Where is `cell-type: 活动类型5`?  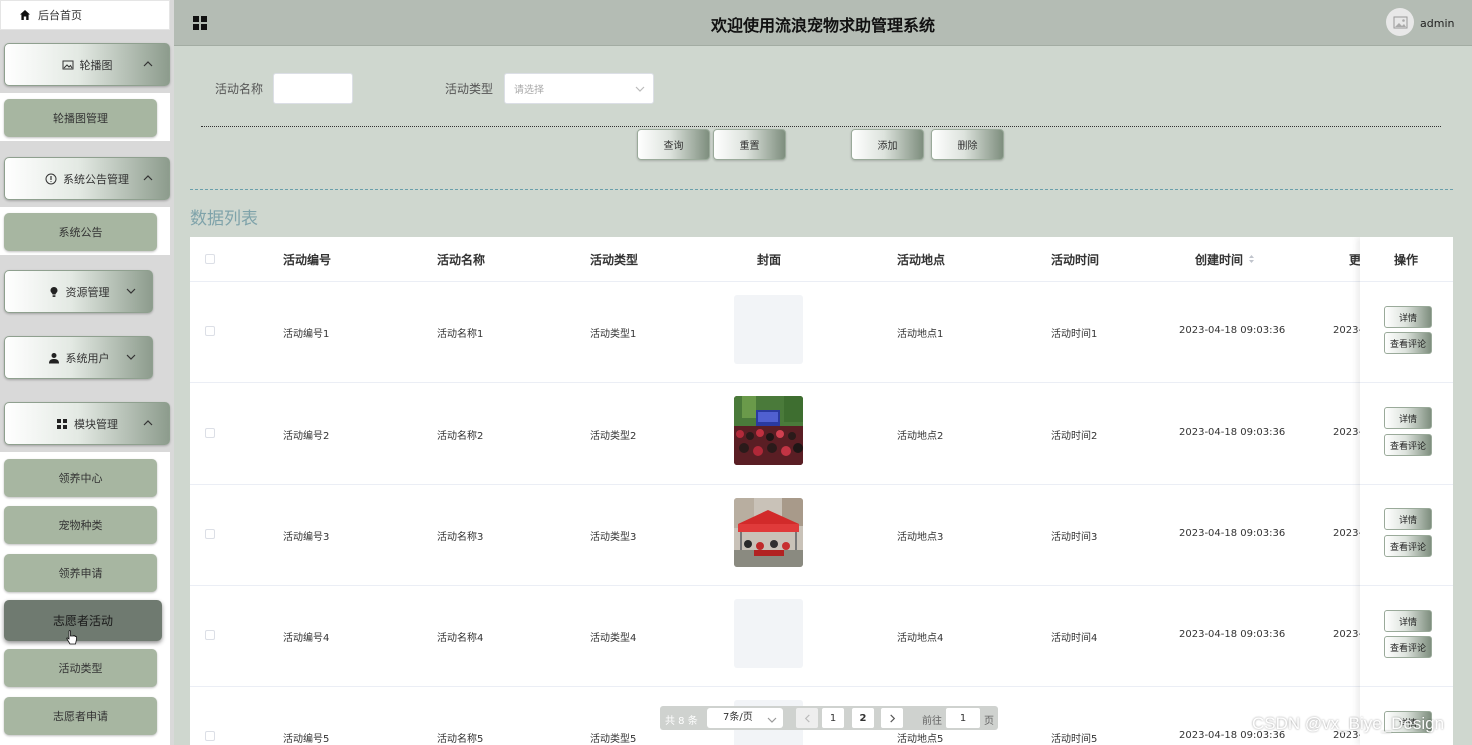 cell-type: 活动类型5 is located at coordinates (613, 739).